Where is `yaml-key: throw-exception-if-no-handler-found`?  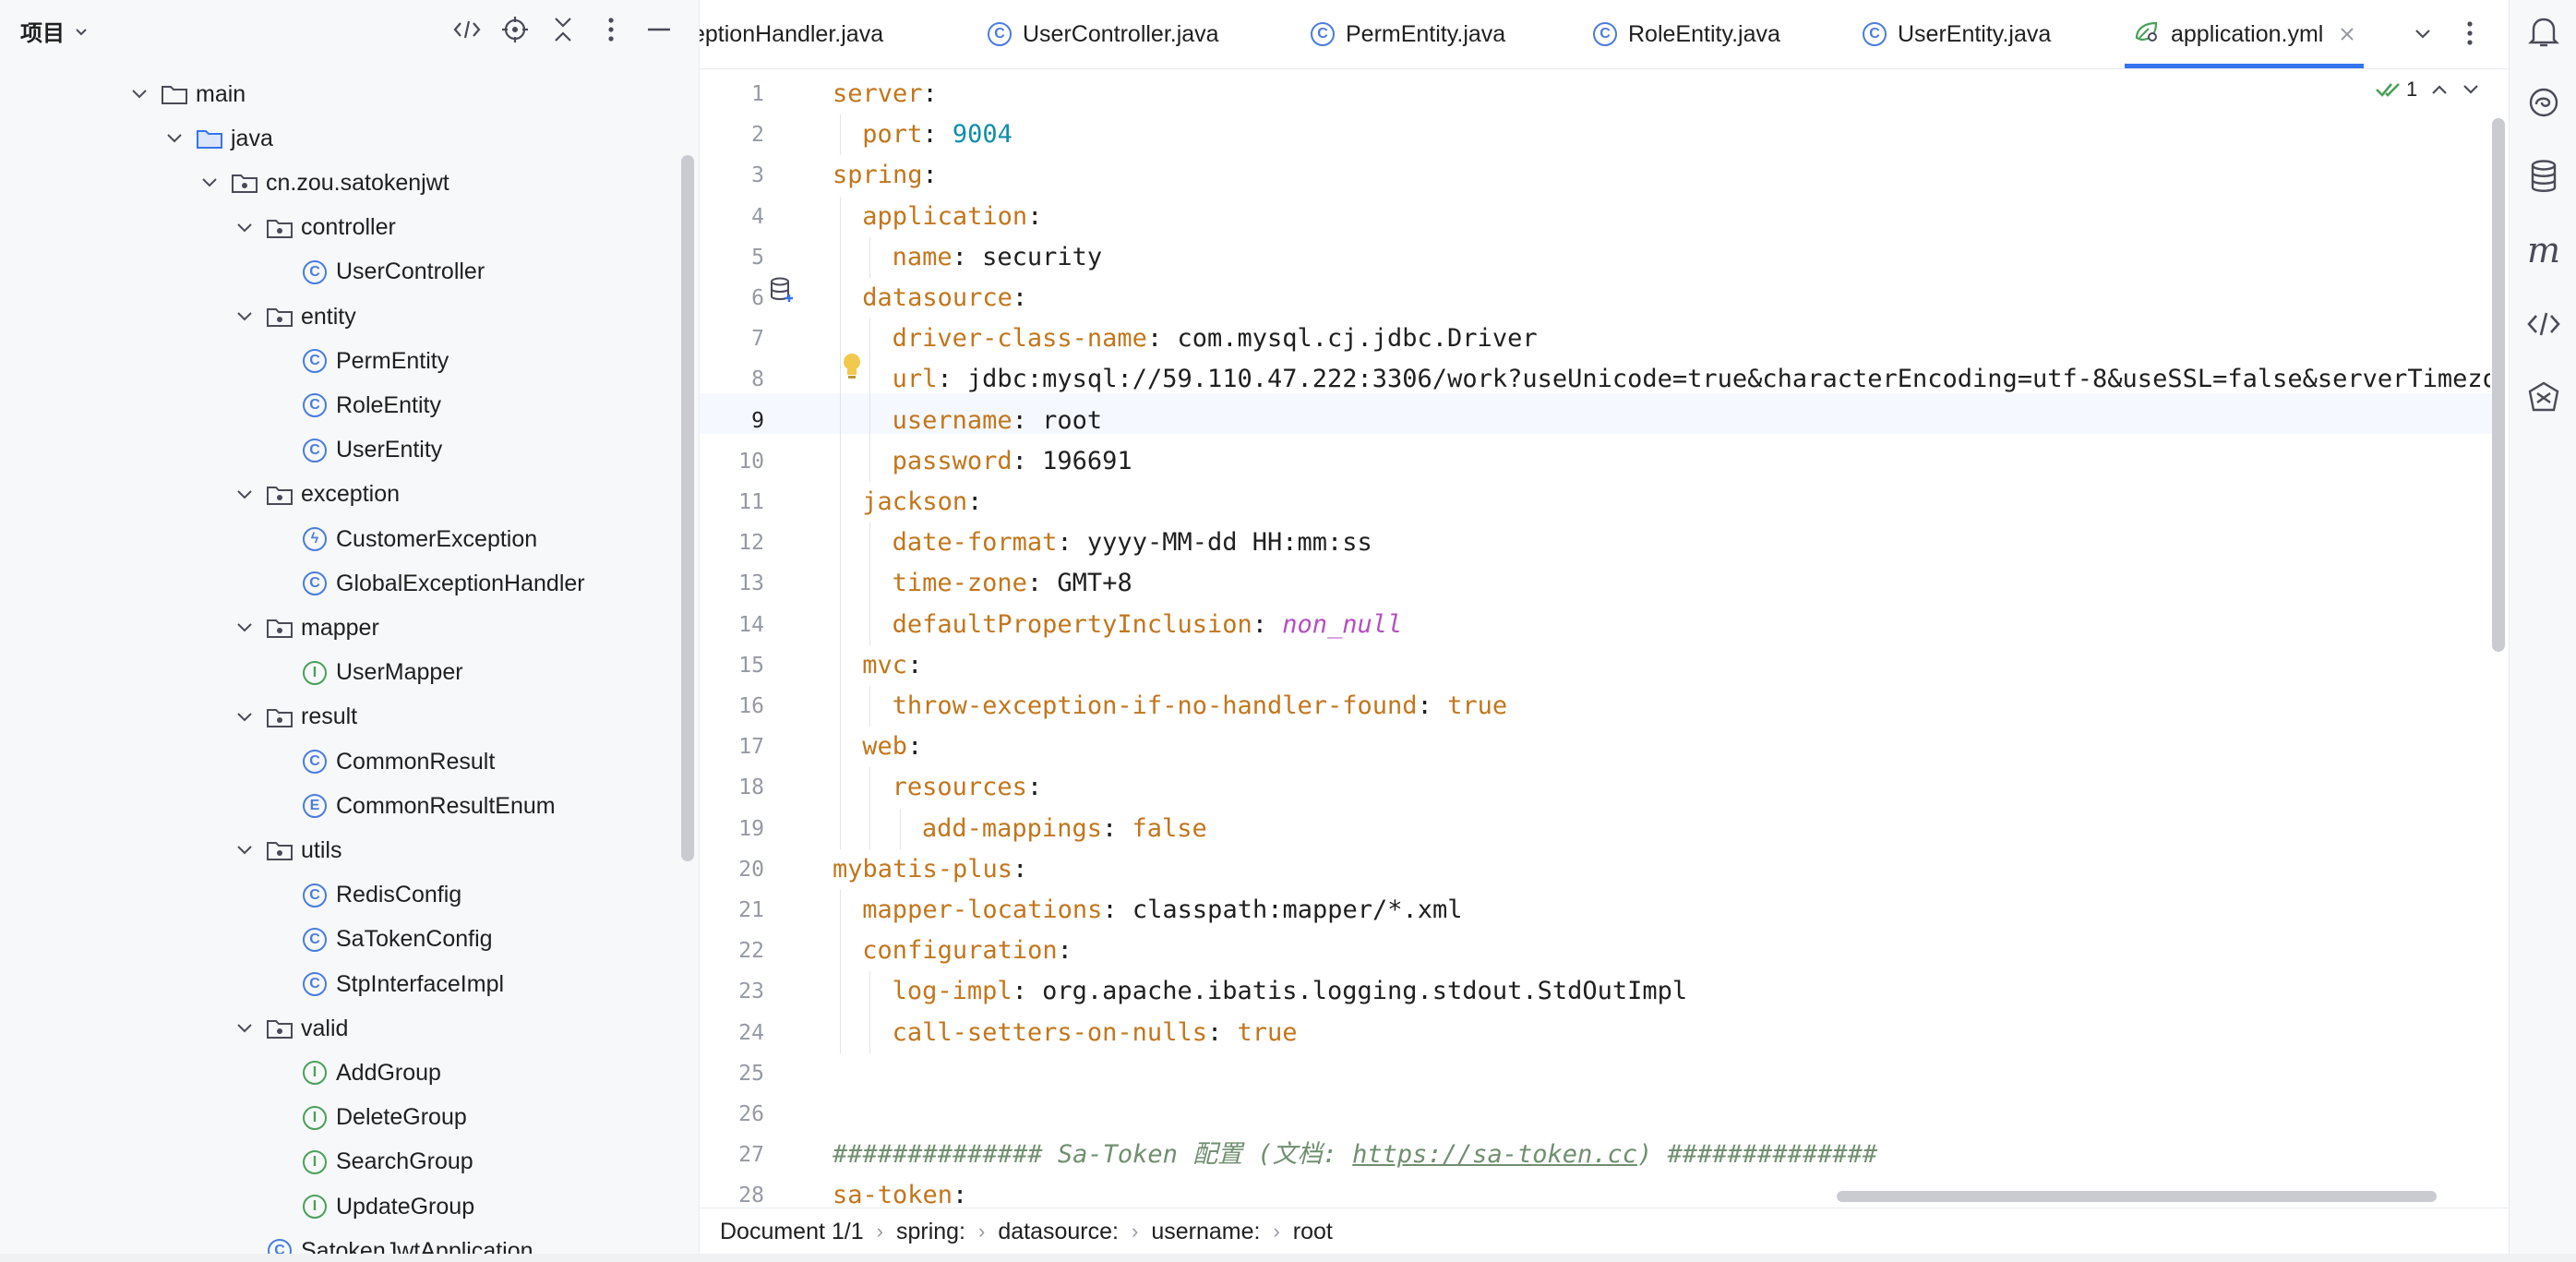 yaml-key: throw-exception-if-no-handler-found is located at coordinates (1155, 705).